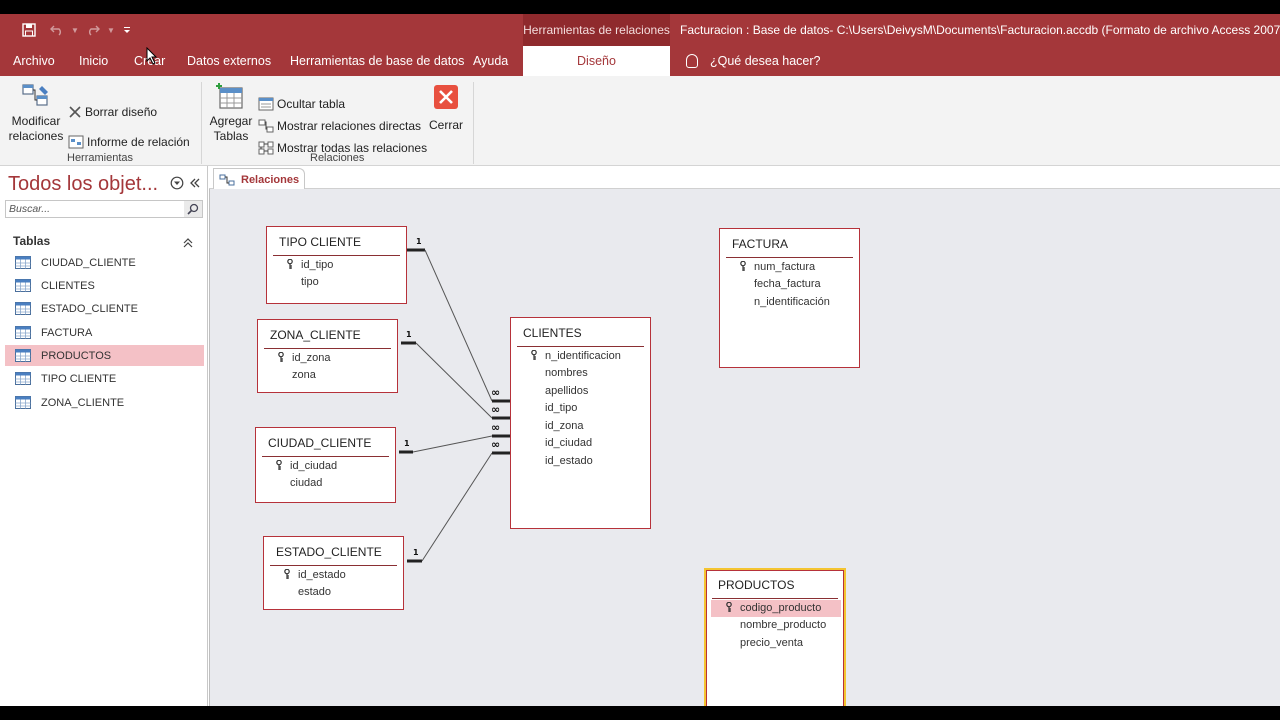 The width and height of the screenshot is (1280, 720). Describe the element at coordinates (310, 282) in the screenshot. I see `field-tipo: tipo` at that location.